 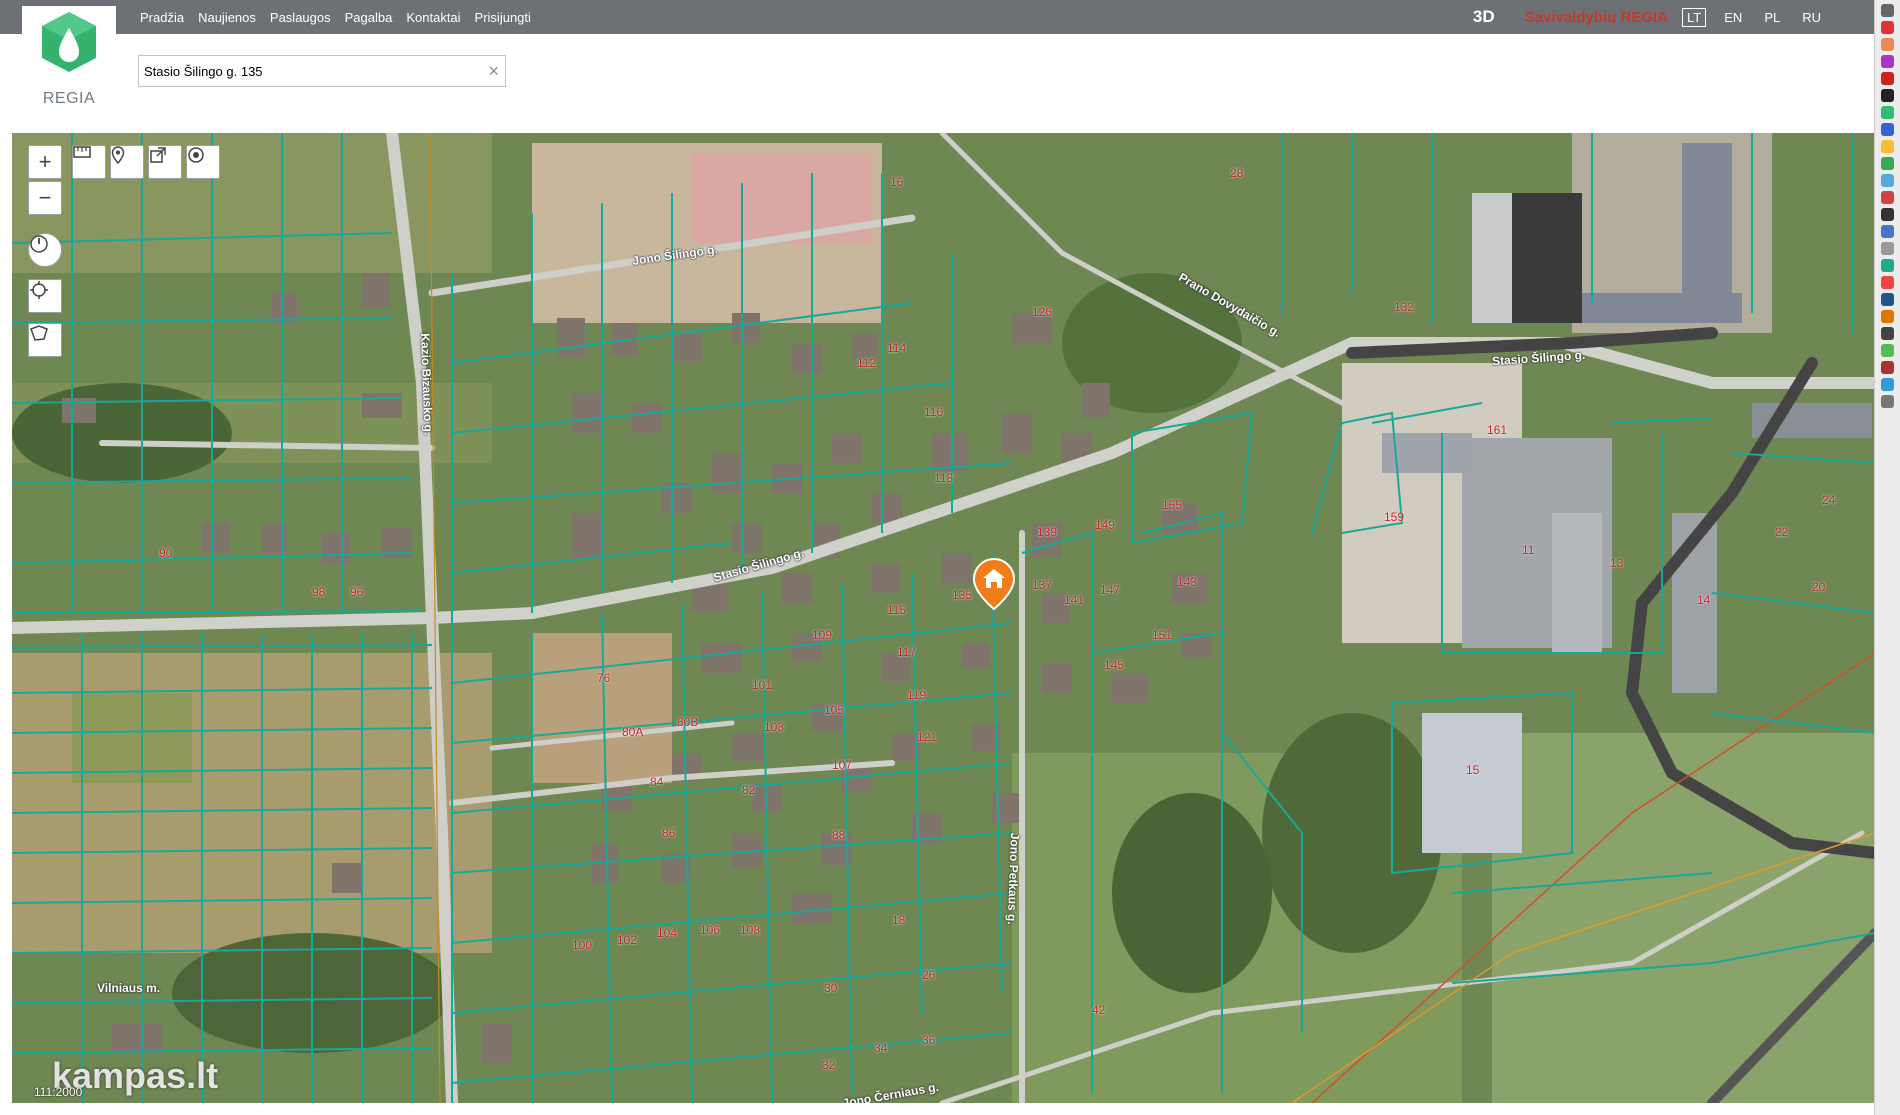 What do you see at coordinates (1114, 665) in the screenshot?
I see `parcel-label: 145` at bounding box center [1114, 665].